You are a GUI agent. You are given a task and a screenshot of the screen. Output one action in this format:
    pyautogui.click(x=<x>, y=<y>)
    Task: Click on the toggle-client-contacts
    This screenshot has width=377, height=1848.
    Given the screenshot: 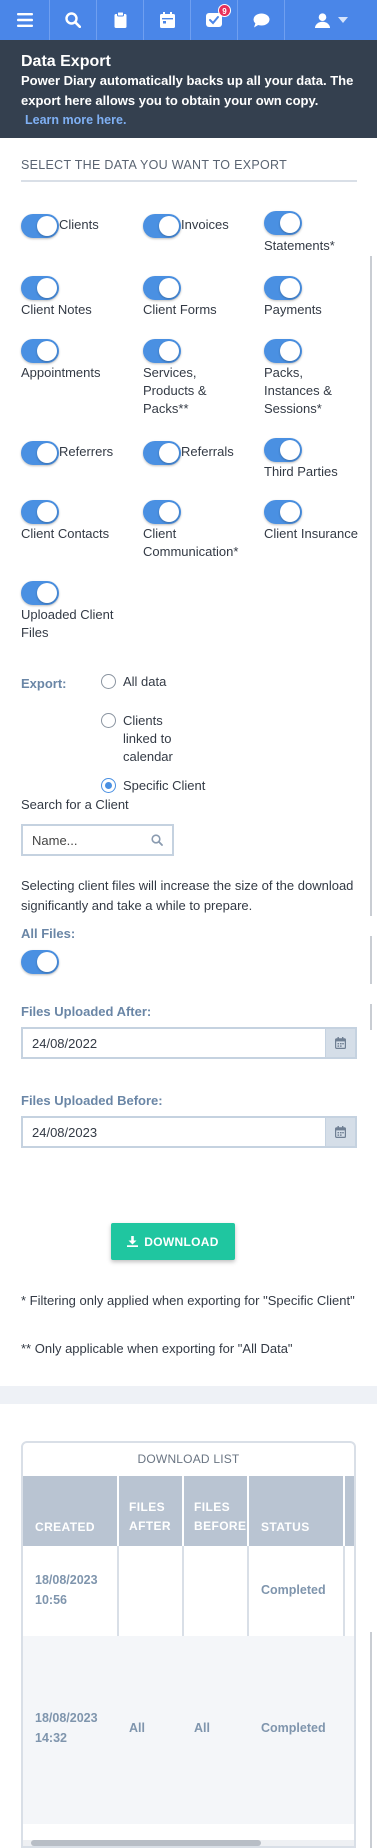 What is the action you would take?
    pyautogui.click(x=40, y=512)
    